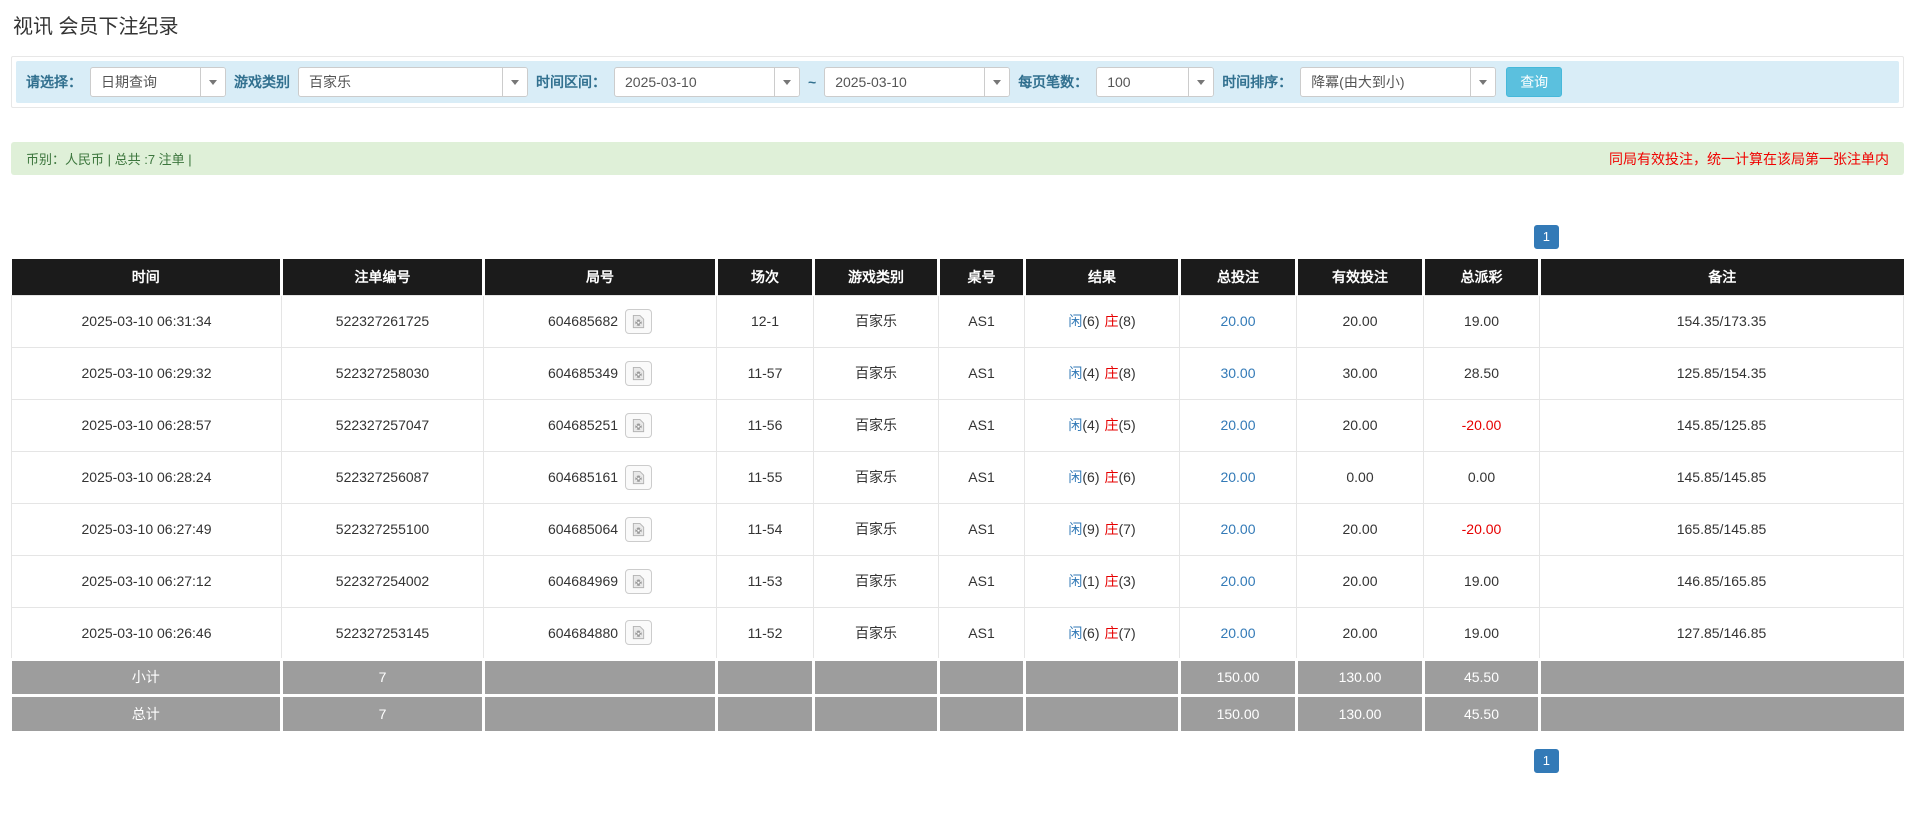  I want to click on video-replay-icon, so click(638, 321).